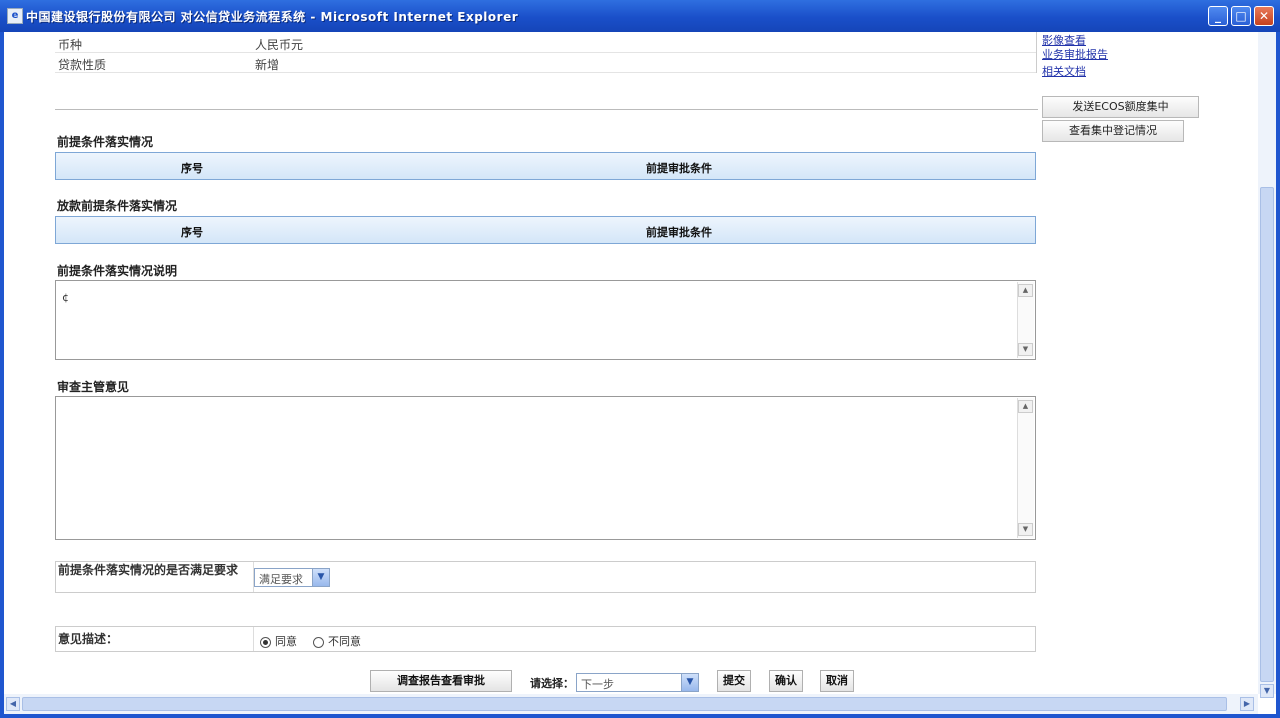 Image resolution: width=1280 pixels, height=718 pixels. I want to click on condition-notes-label: 前提条件落实情况说明, so click(117, 271).